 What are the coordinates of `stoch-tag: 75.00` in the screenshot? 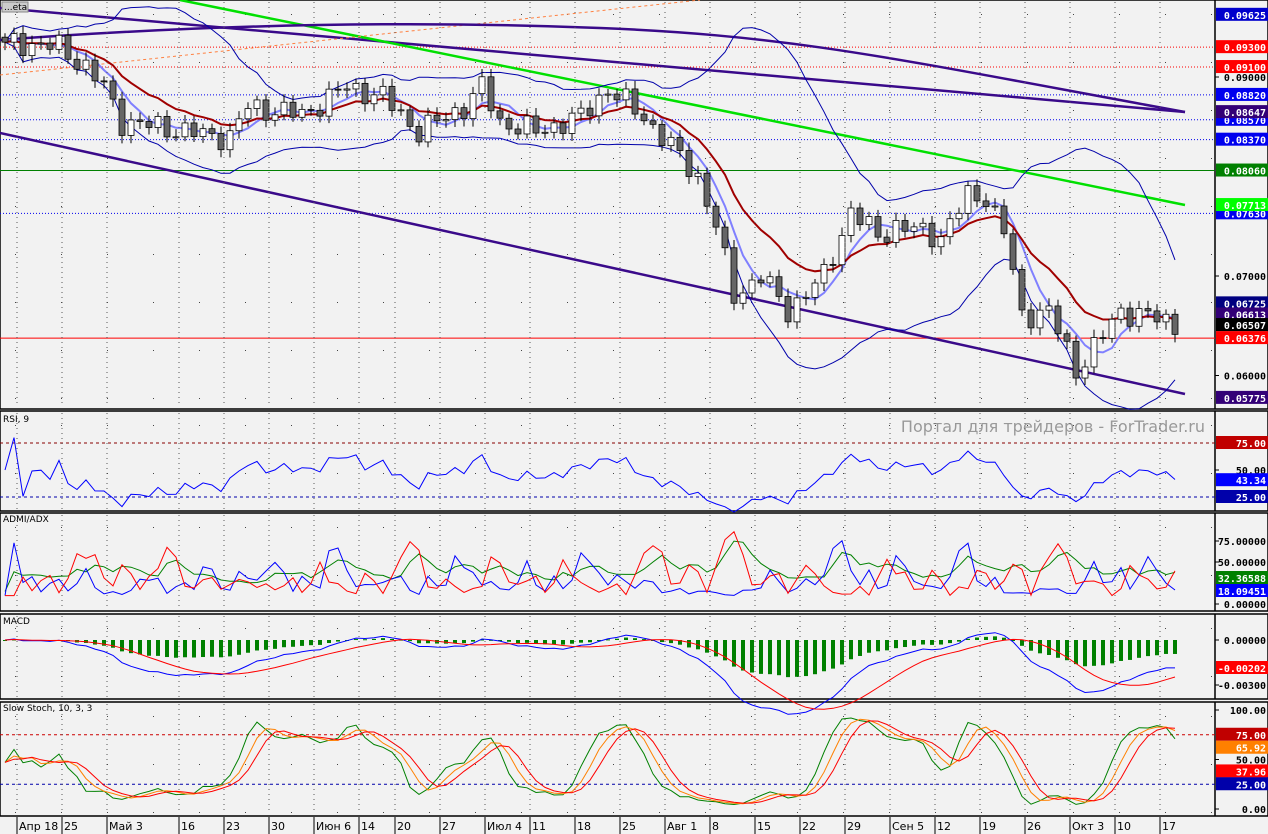 It's located at (1251, 736).